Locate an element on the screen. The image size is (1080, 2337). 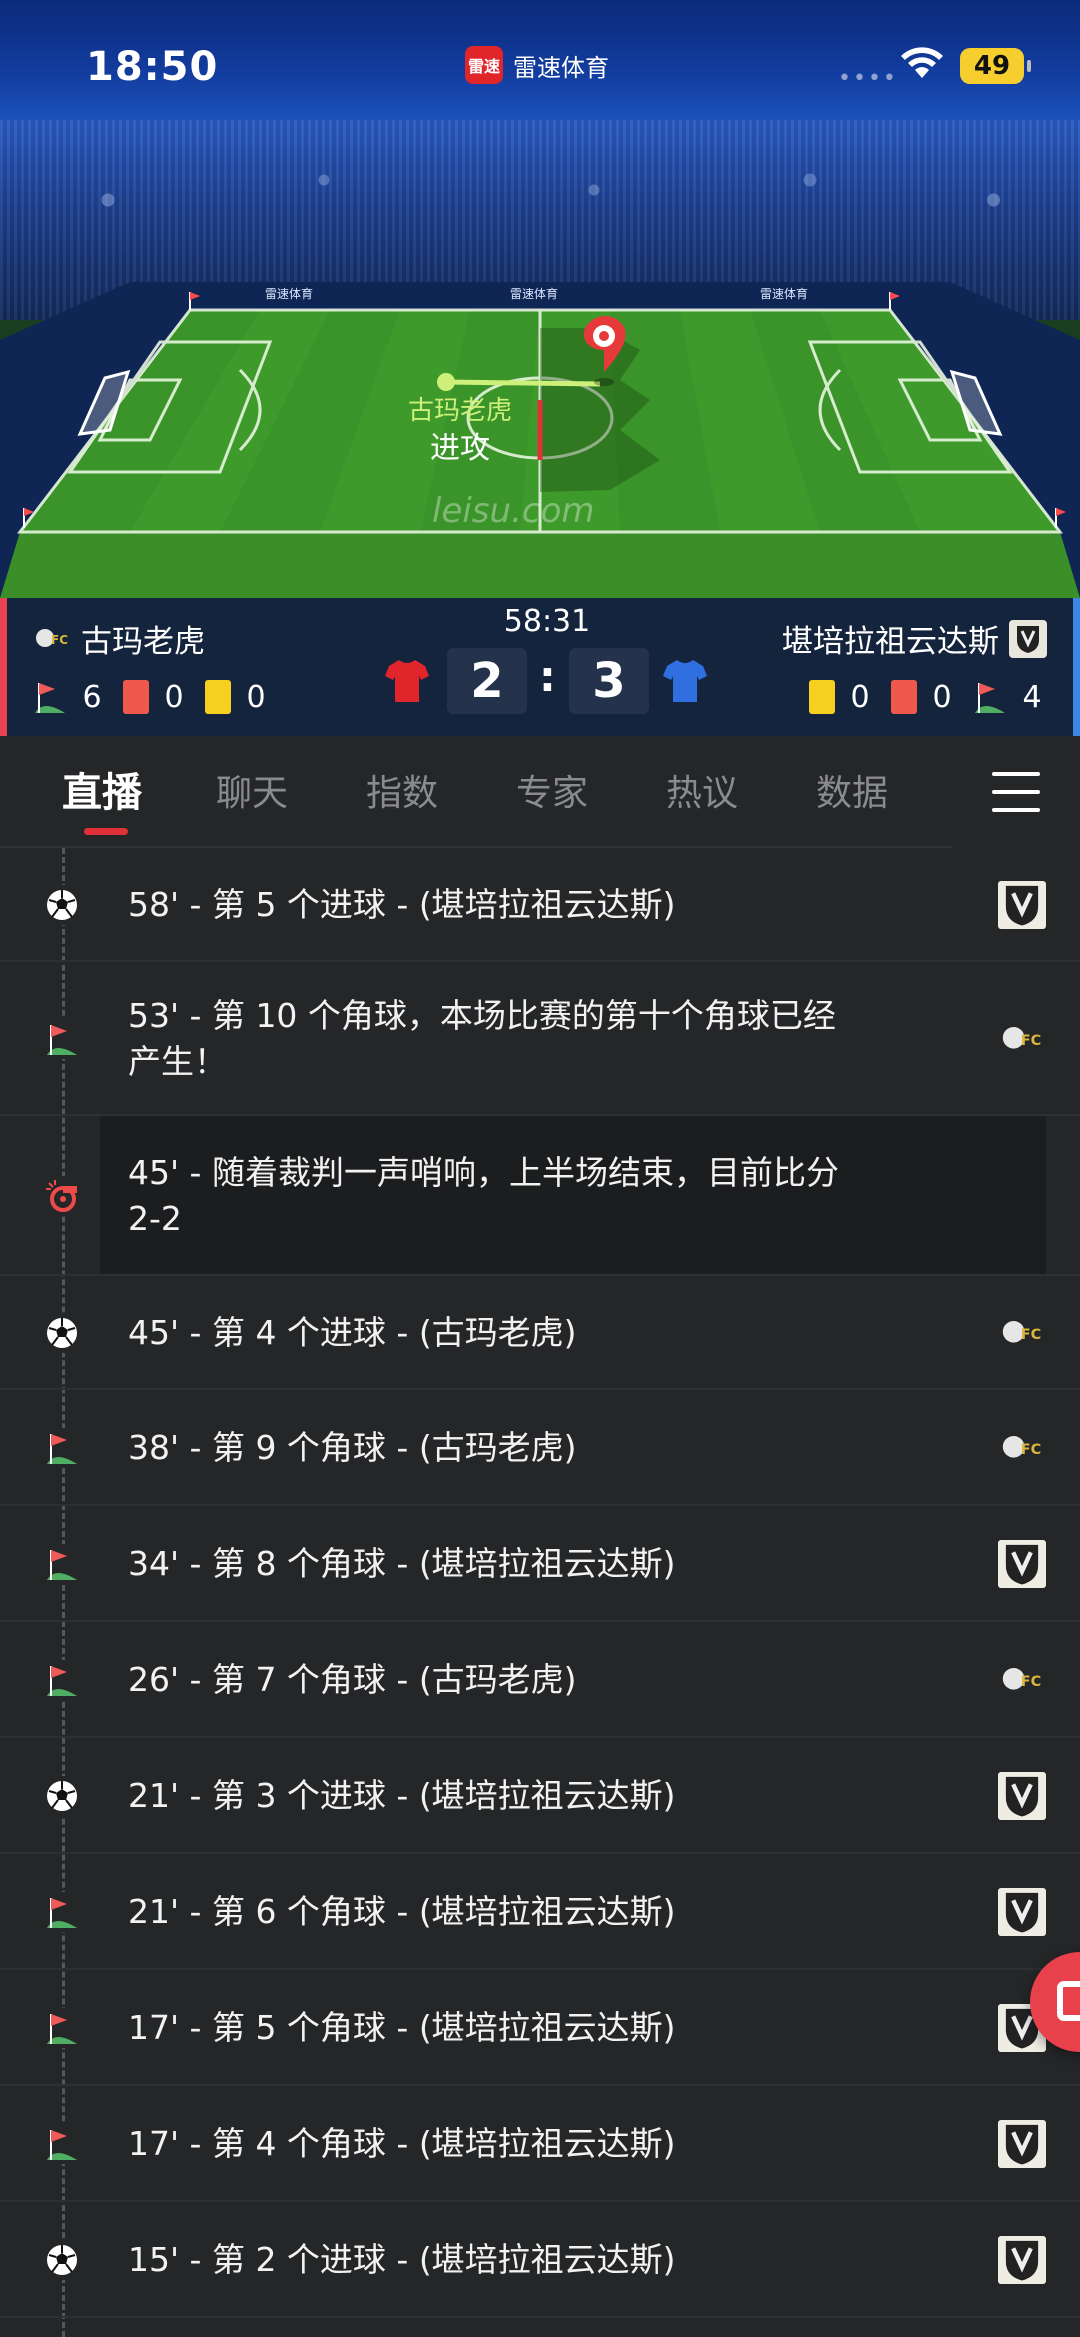
event-row: 34' - 第 8 个角球 - (堪培拉祖云达斯) is located at coordinates (540, 1564).